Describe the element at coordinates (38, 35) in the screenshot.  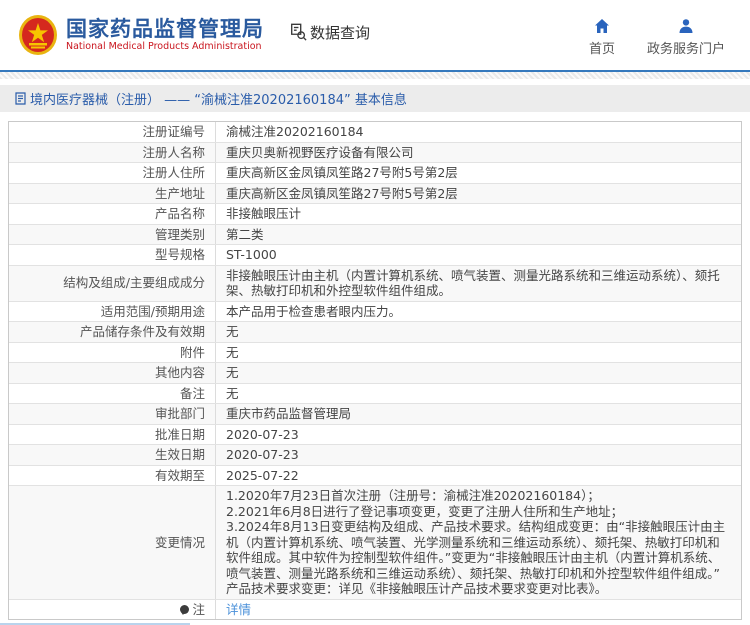
I see `national-emblem-icon` at that location.